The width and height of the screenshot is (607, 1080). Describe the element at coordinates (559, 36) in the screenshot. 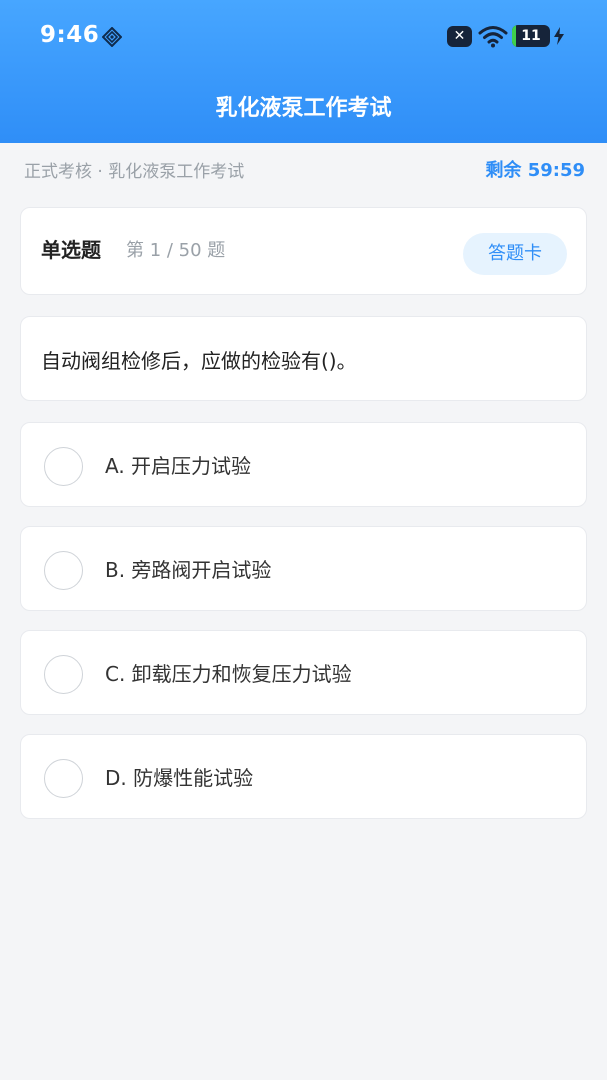

I see `charging-bolt-icon` at that location.